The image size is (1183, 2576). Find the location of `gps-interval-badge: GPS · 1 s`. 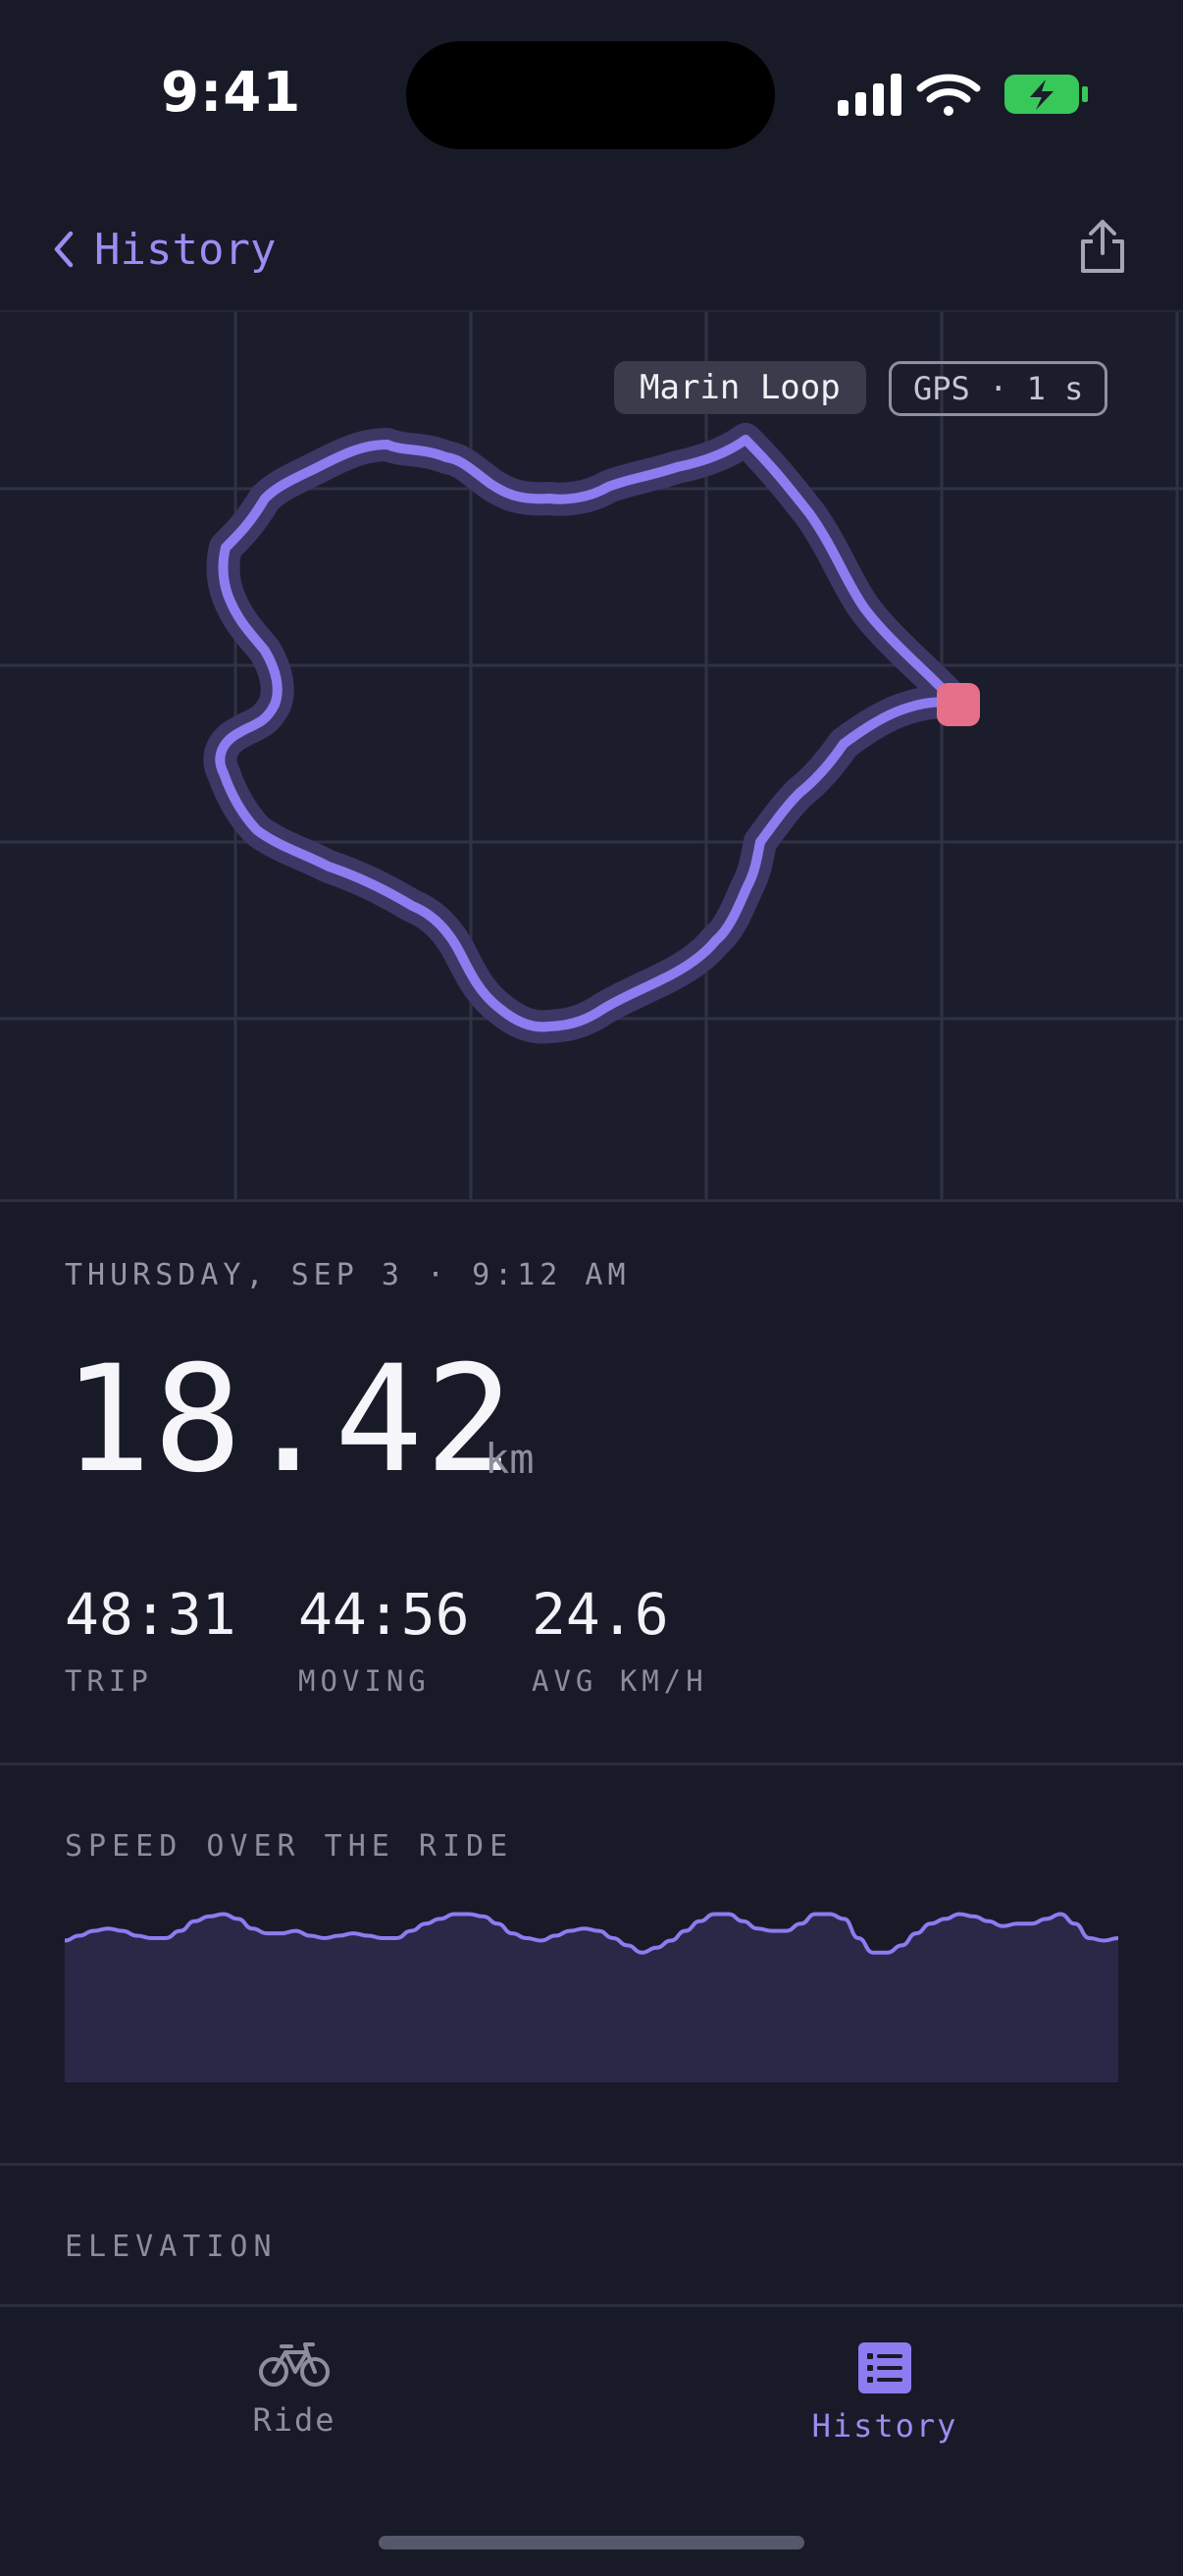

gps-interval-badge: GPS · 1 s is located at coordinates (999, 388).